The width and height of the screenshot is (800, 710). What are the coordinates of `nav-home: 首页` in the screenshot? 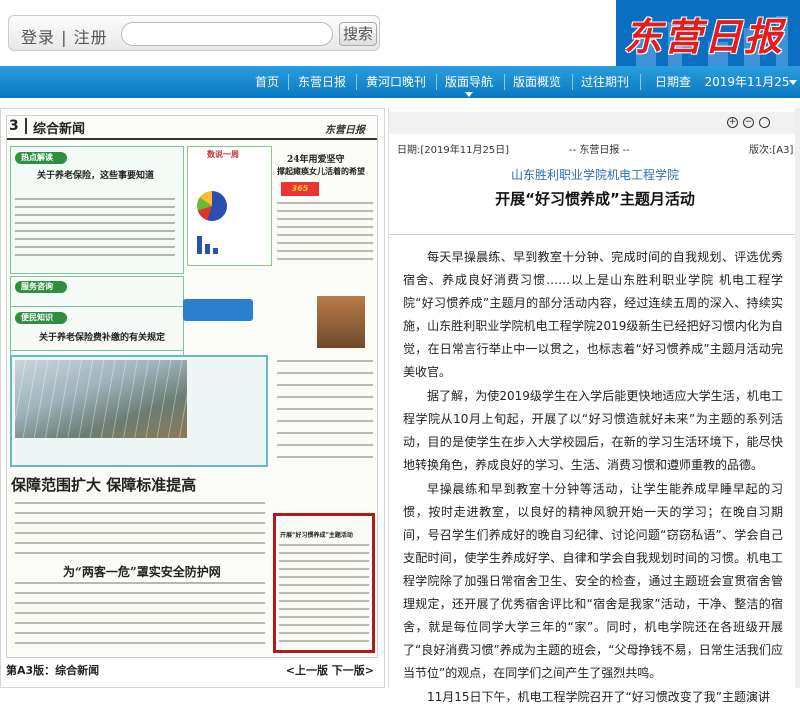 It's located at (267, 82).